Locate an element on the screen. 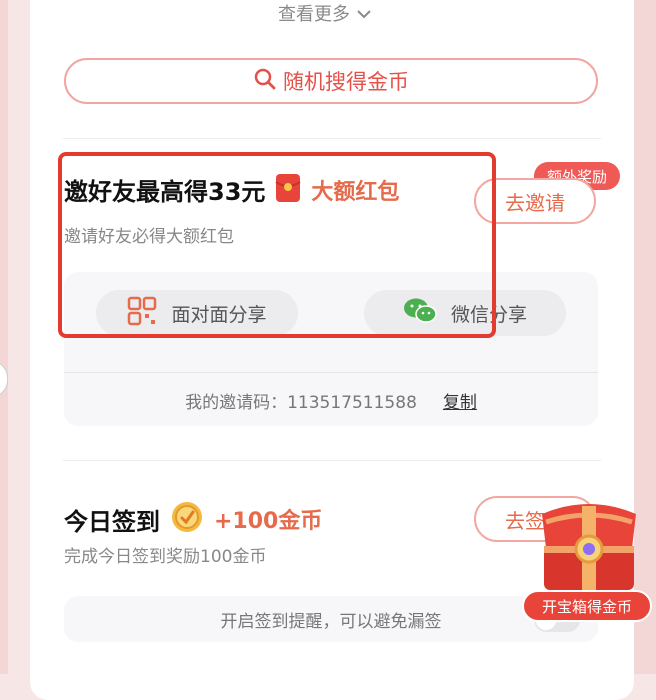 The image size is (656, 700). search-icon is located at coordinates (265, 81).